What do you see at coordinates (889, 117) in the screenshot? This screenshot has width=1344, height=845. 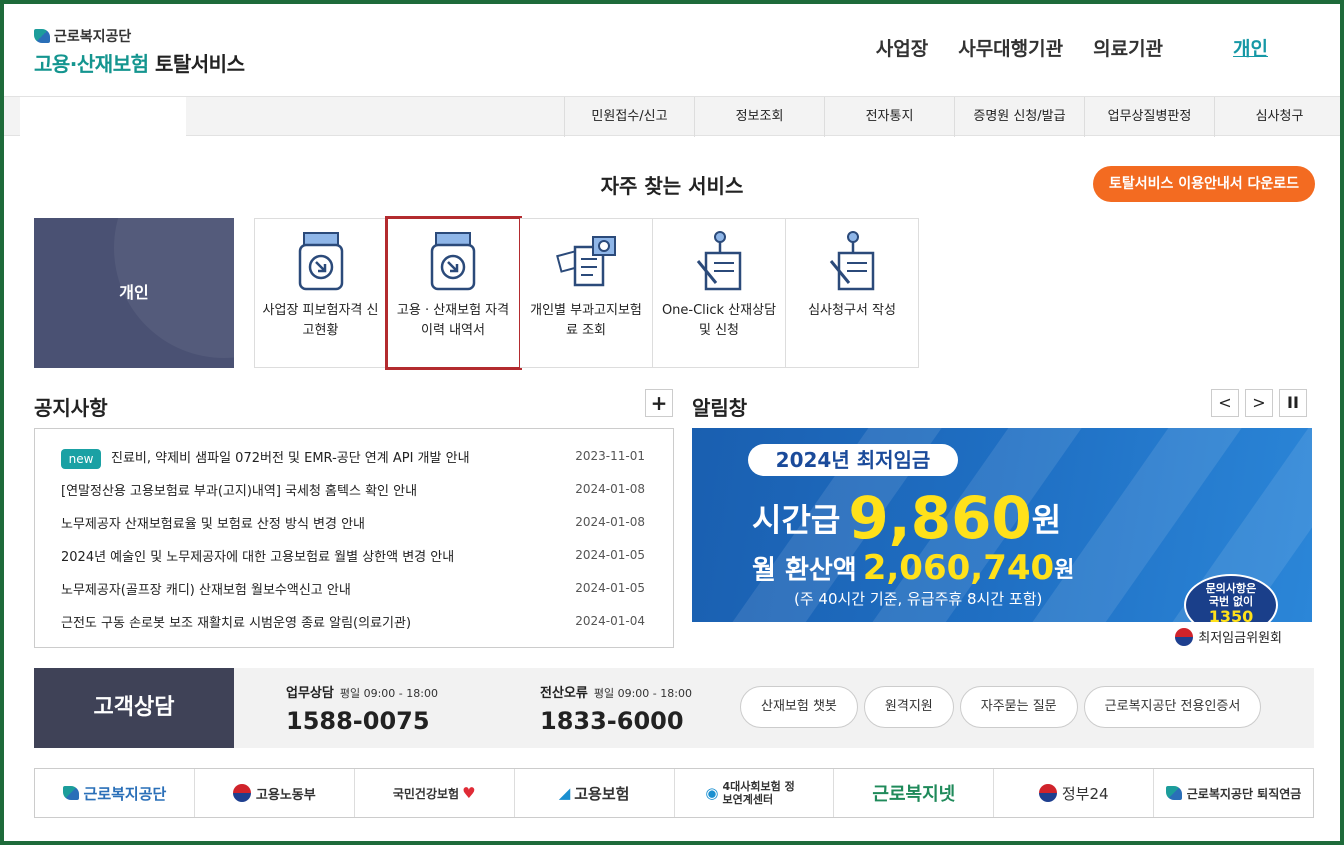 I see `menu-e-notice: 전자통지` at bounding box center [889, 117].